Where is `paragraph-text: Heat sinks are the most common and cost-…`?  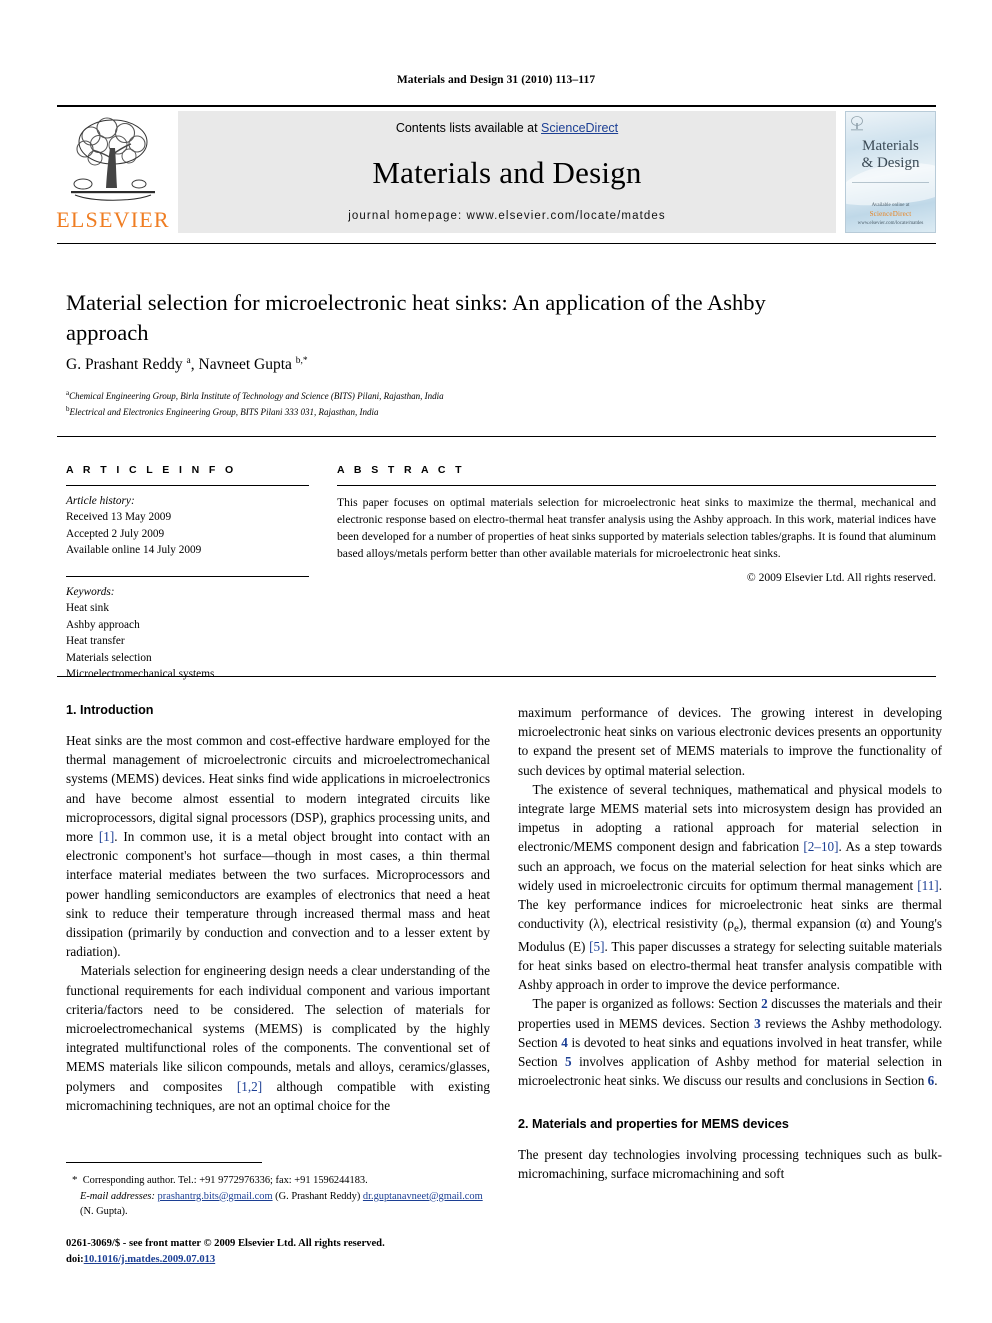
paragraph-text: Heat sinks are the most common and cost-… is located at coordinates (278, 789).